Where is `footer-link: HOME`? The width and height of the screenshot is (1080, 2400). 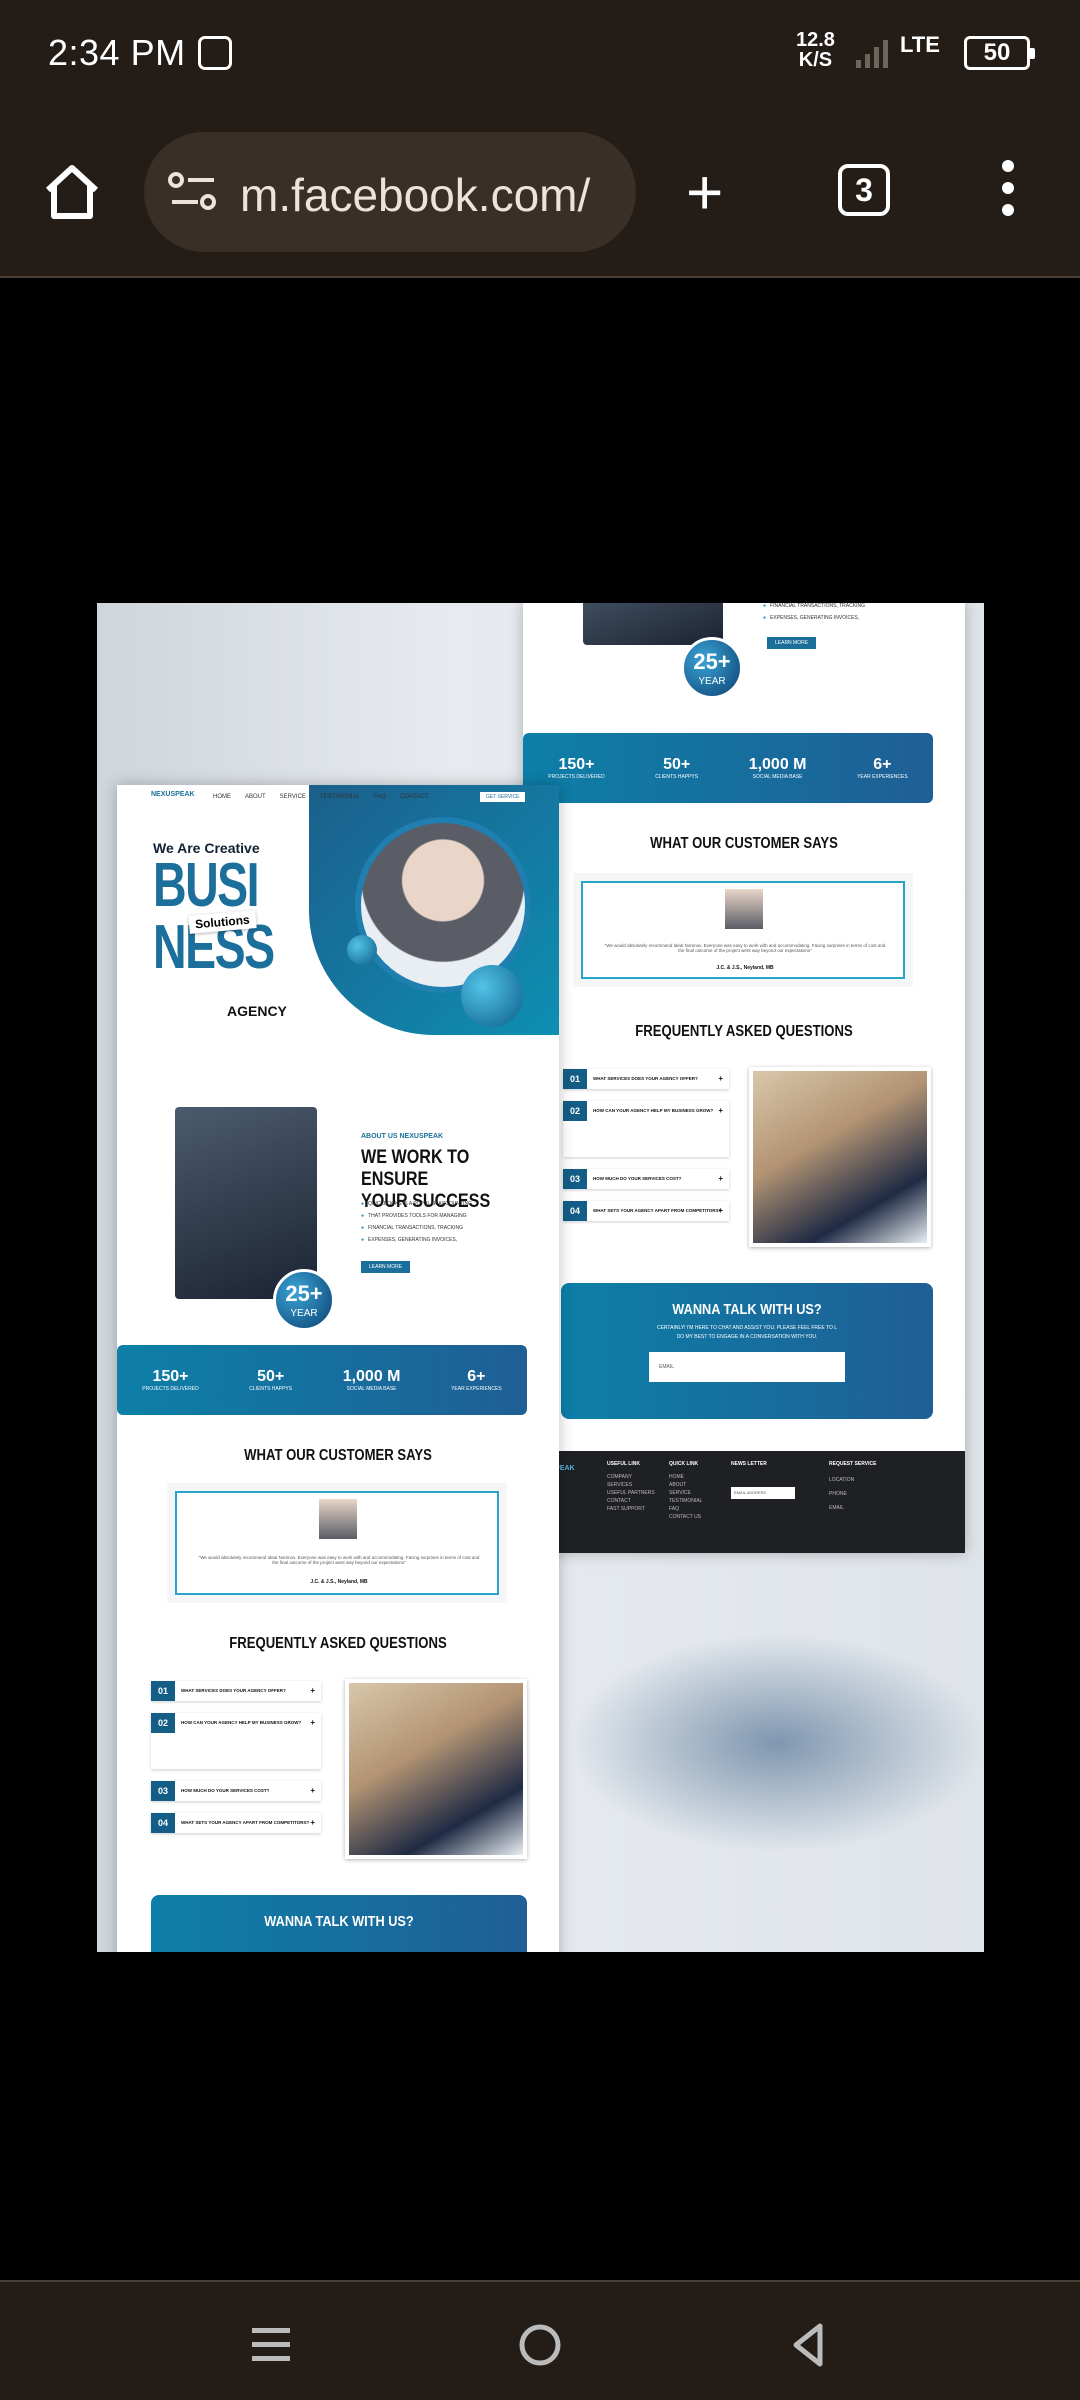
footer-link: HOME is located at coordinates (685, 1477).